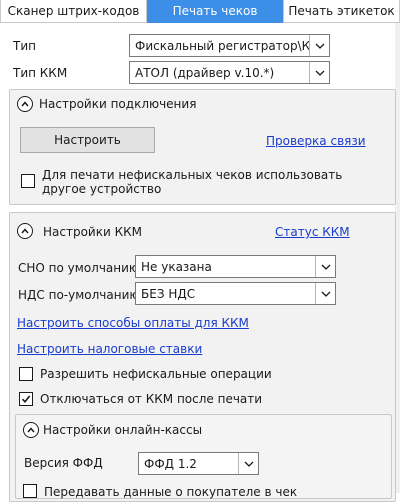  What do you see at coordinates (25, 104) in the screenshot?
I see `collapse-connection-icon` at bounding box center [25, 104].